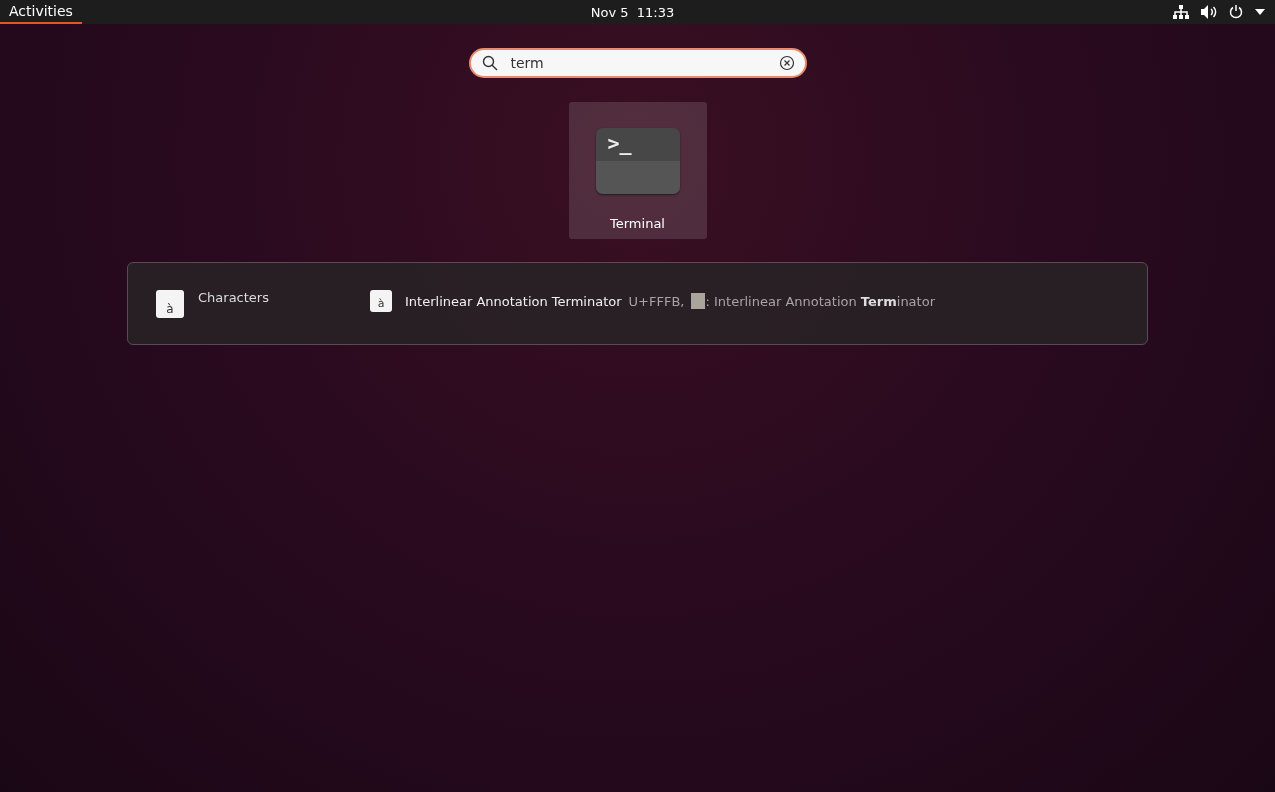 Image resolution: width=1275 pixels, height=792 pixels. What do you see at coordinates (1236, 12) in the screenshot?
I see `power-icon` at bounding box center [1236, 12].